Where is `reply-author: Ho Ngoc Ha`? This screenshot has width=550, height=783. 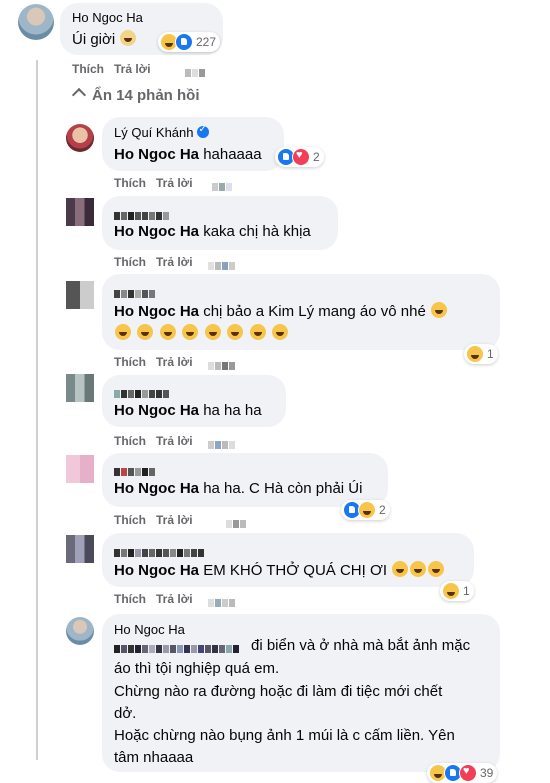 reply-author: Ho Ngoc Ha is located at coordinates (149, 629).